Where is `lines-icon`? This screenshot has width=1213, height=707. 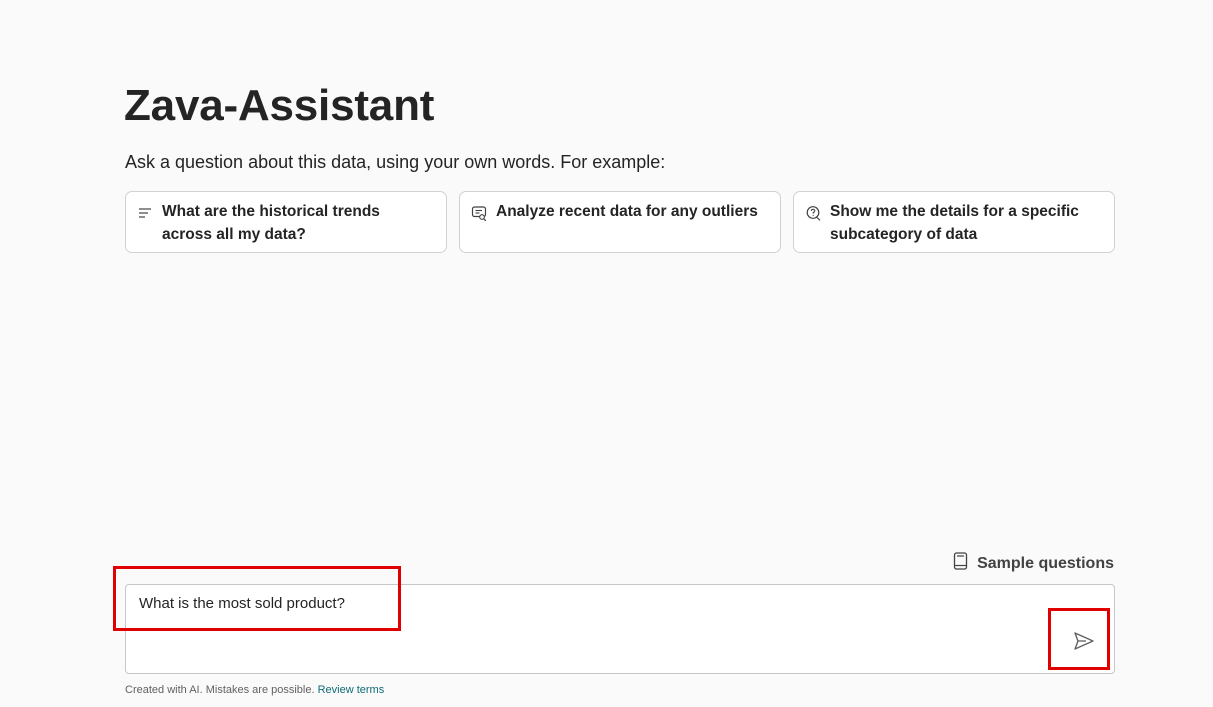
lines-icon is located at coordinates (145, 213).